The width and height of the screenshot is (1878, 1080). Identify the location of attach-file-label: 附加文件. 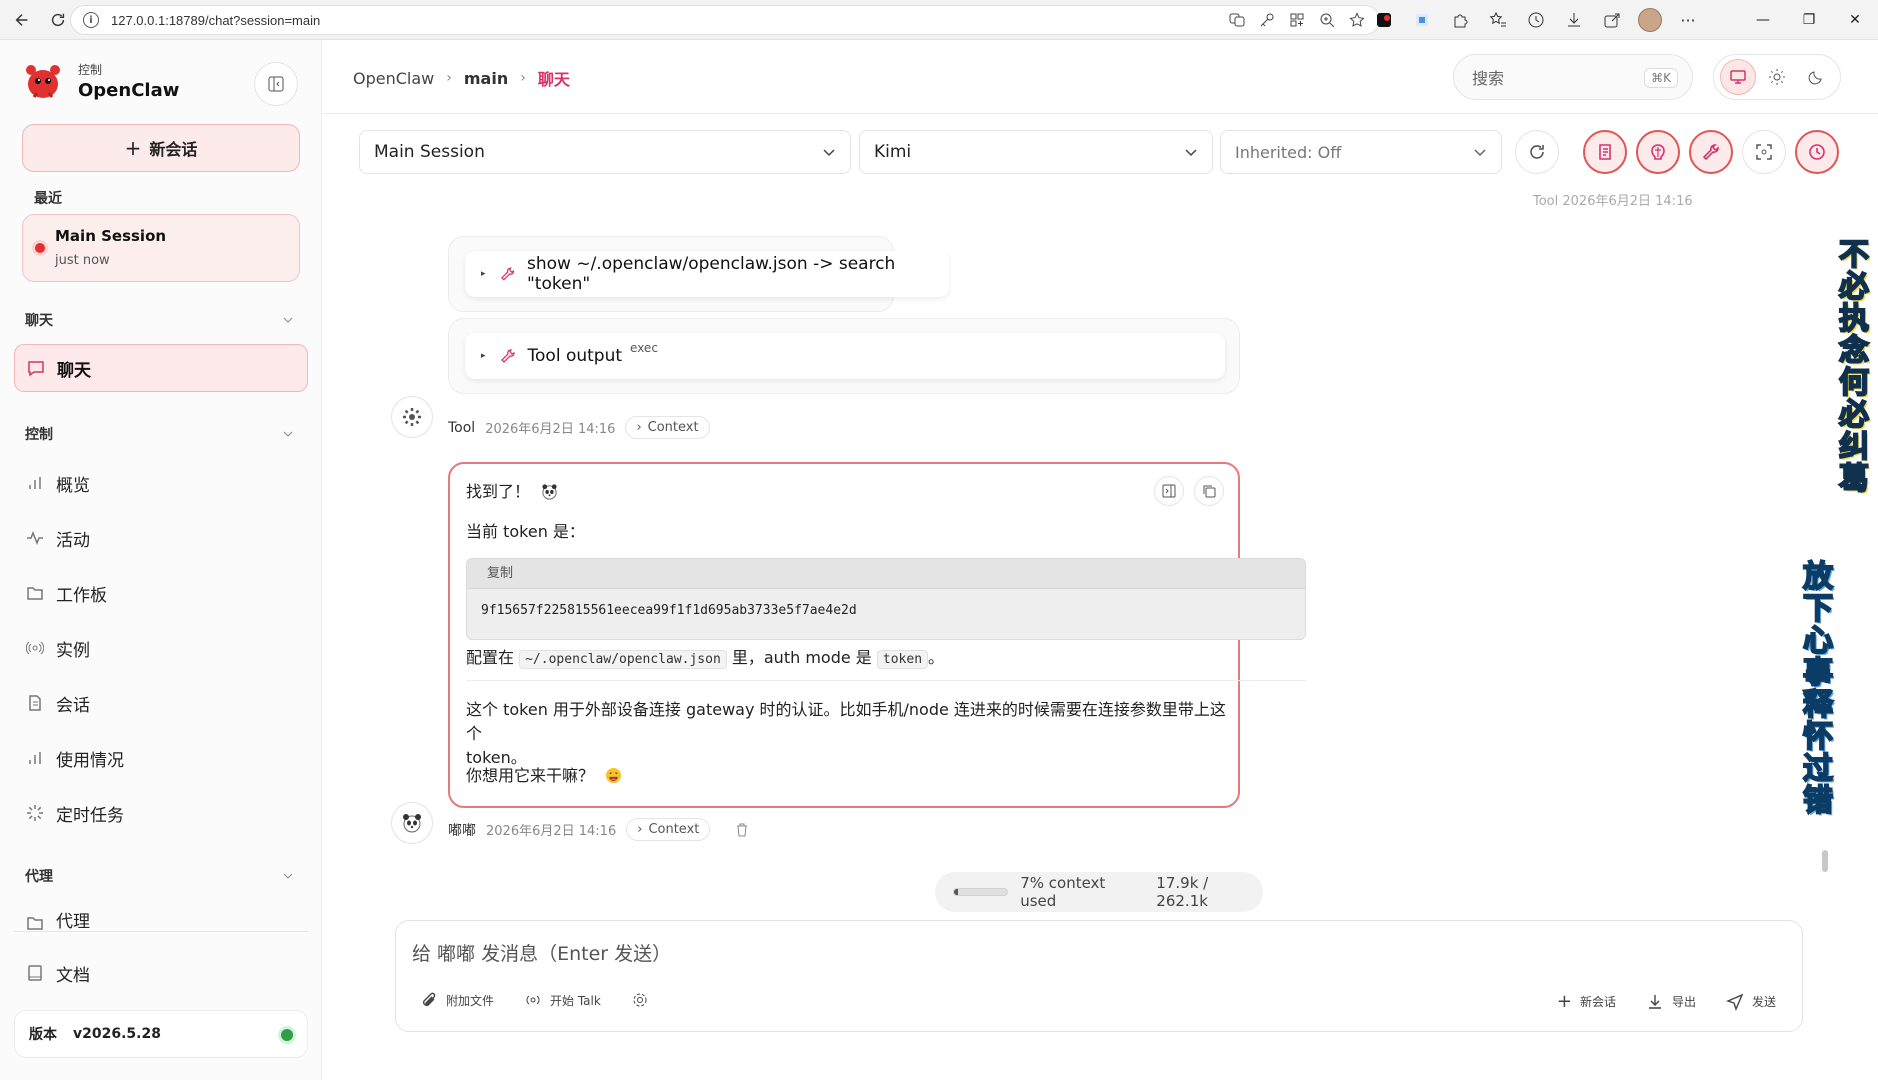
(470, 1000).